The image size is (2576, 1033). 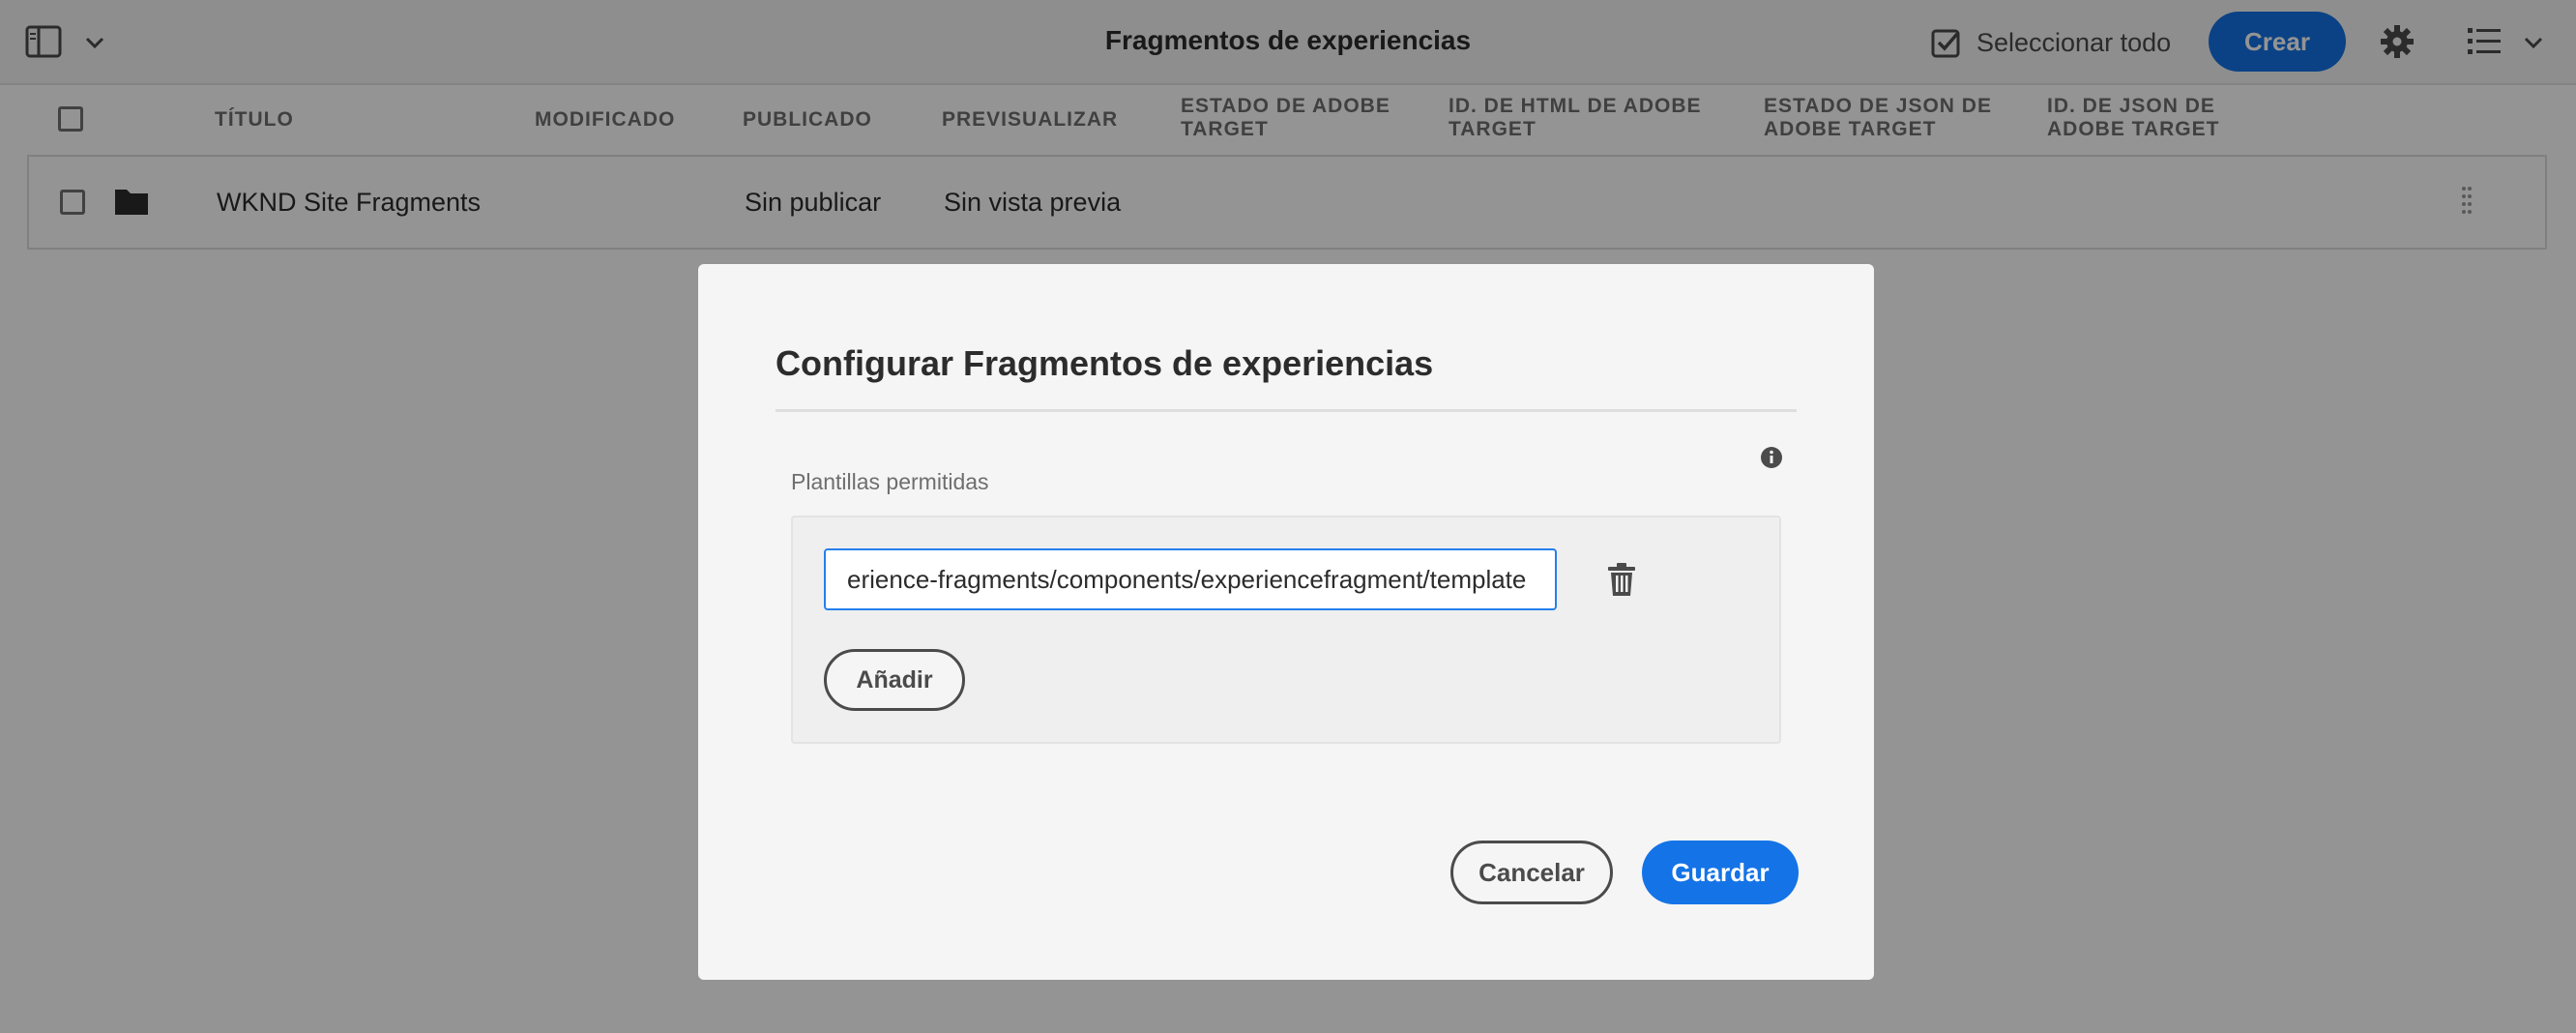 I want to click on templates-multifield: Añadir, so click(x=1286, y=630).